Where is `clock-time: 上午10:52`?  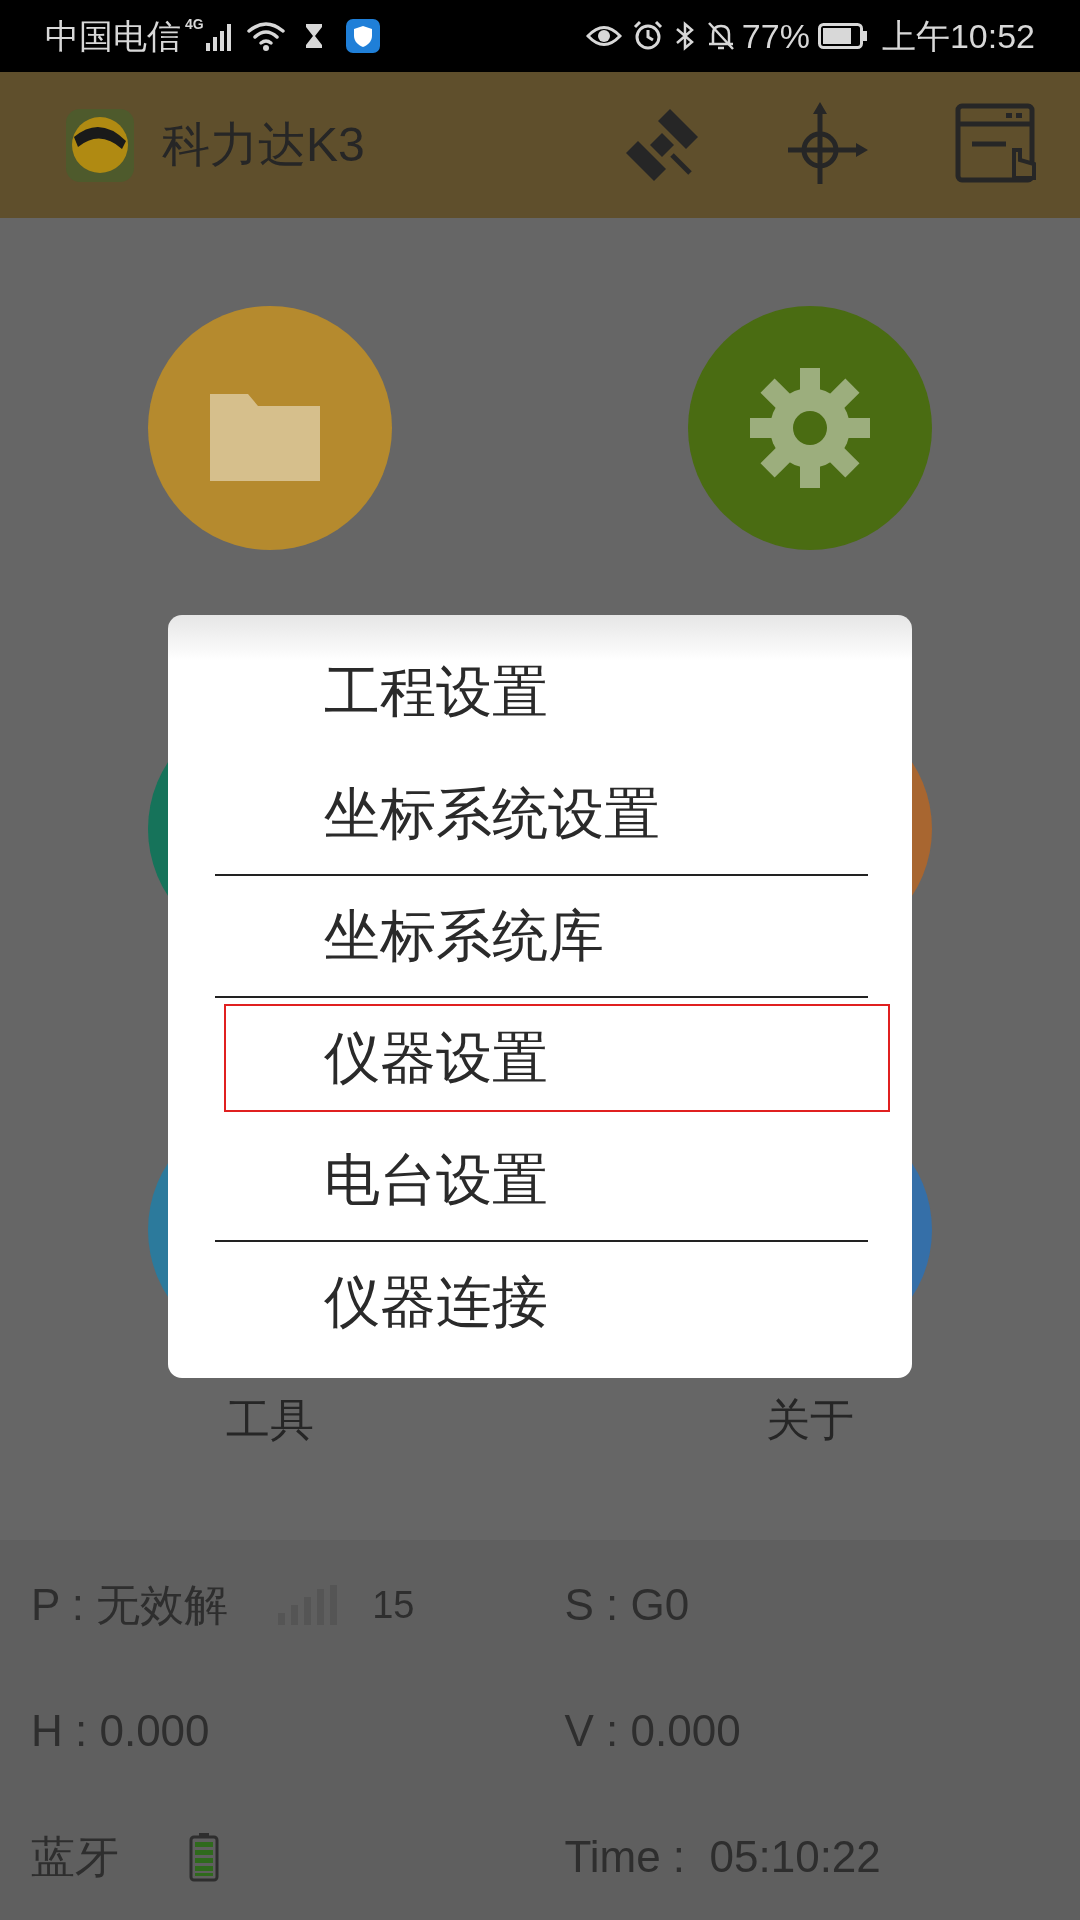
clock-time: 上午10:52 is located at coordinates (958, 36).